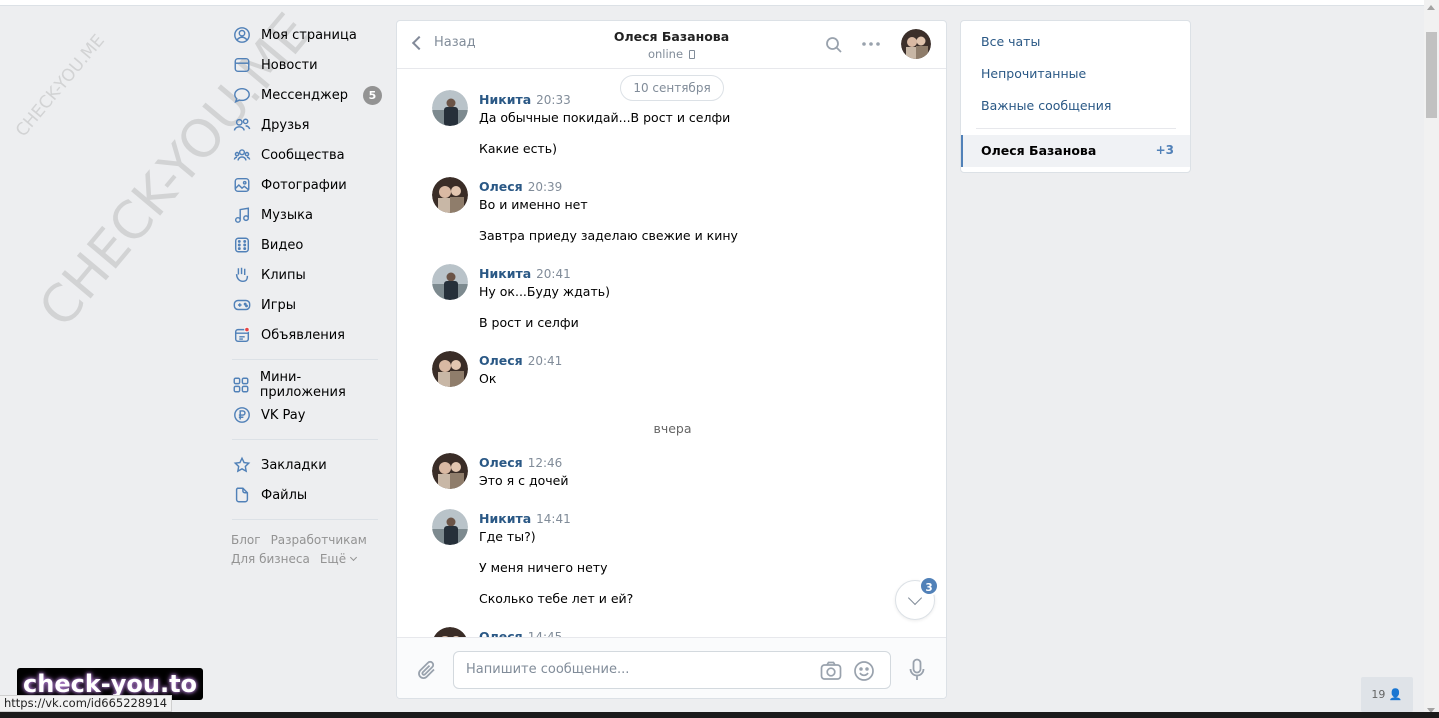 This screenshot has height=718, width=1439. I want to click on active-chat-item: Олеся Базанова +3, so click(1075, 151).